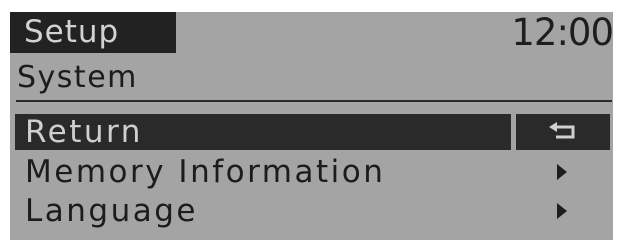 This screenshot has width=623, height=244. I want to click on menu-item-return: Return, so click(263, 132).